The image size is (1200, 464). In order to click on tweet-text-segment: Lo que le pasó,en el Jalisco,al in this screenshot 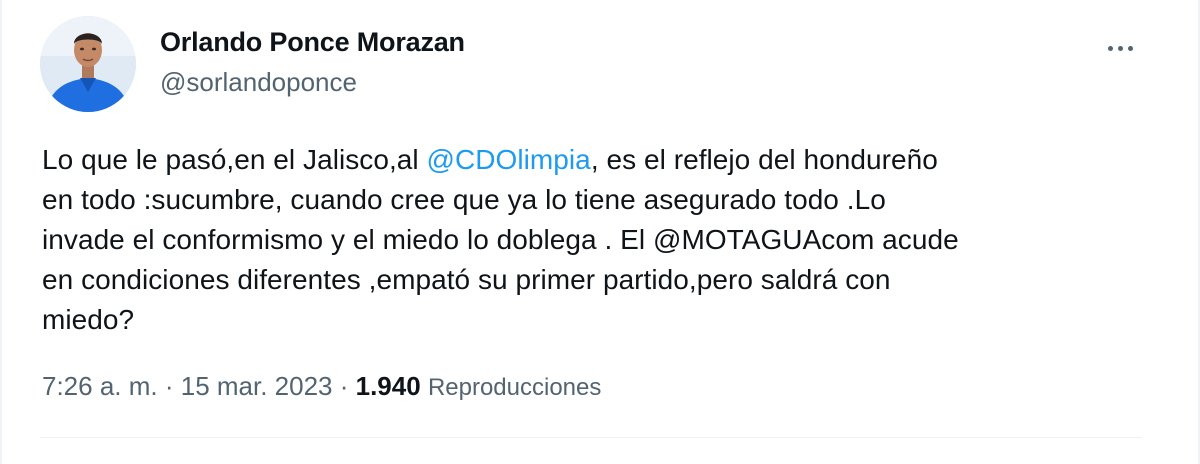, I will do `click(234, 159)`.